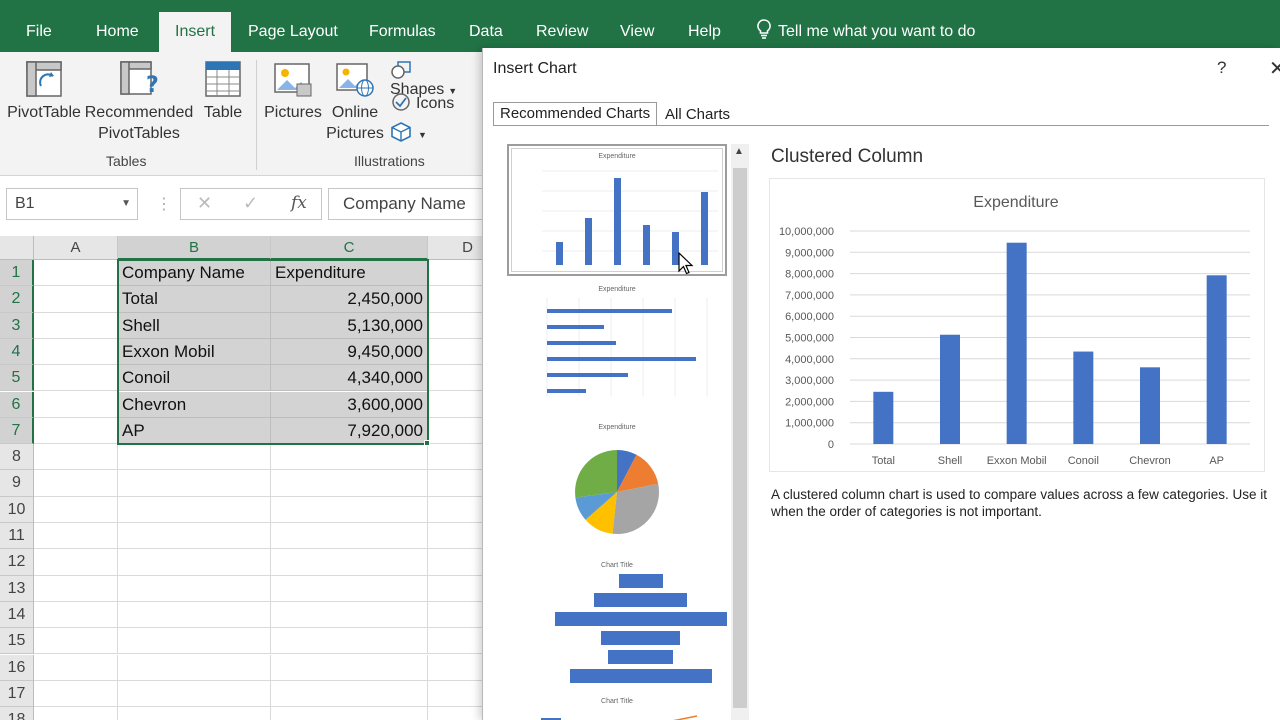  What do you see at coordinates (17, 536) in the screenshot?
I see `row-header: 11` at bounding box center [17, 536].